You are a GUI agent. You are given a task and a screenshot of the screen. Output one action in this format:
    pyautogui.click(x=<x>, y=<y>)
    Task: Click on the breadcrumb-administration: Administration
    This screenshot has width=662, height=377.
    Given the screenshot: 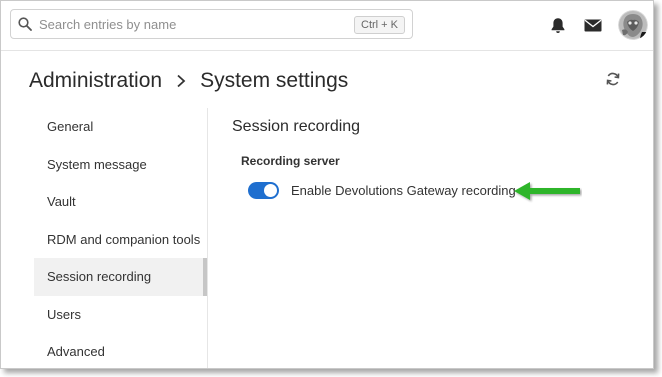 What is the action you would take?
    pyautogui.click(x=95, y=81)
    